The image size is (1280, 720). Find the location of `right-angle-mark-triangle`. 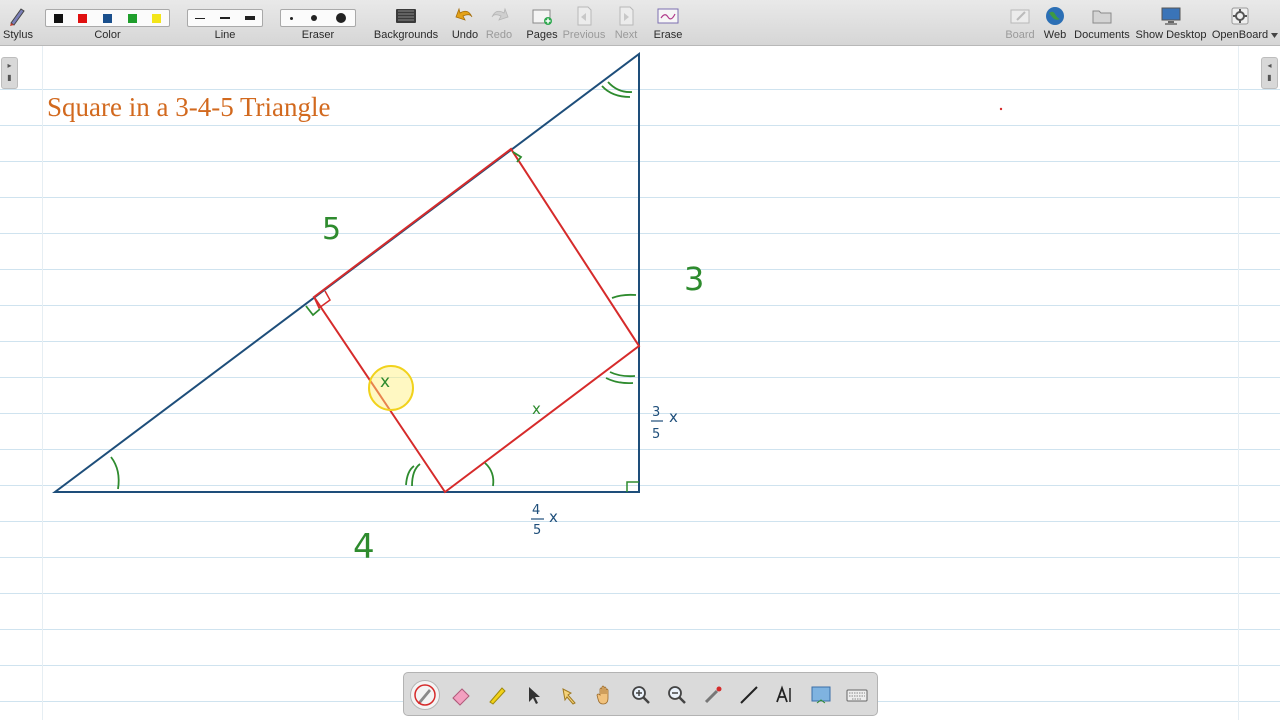

right-angle-mark-triangle is located at coordinates (632, 486).